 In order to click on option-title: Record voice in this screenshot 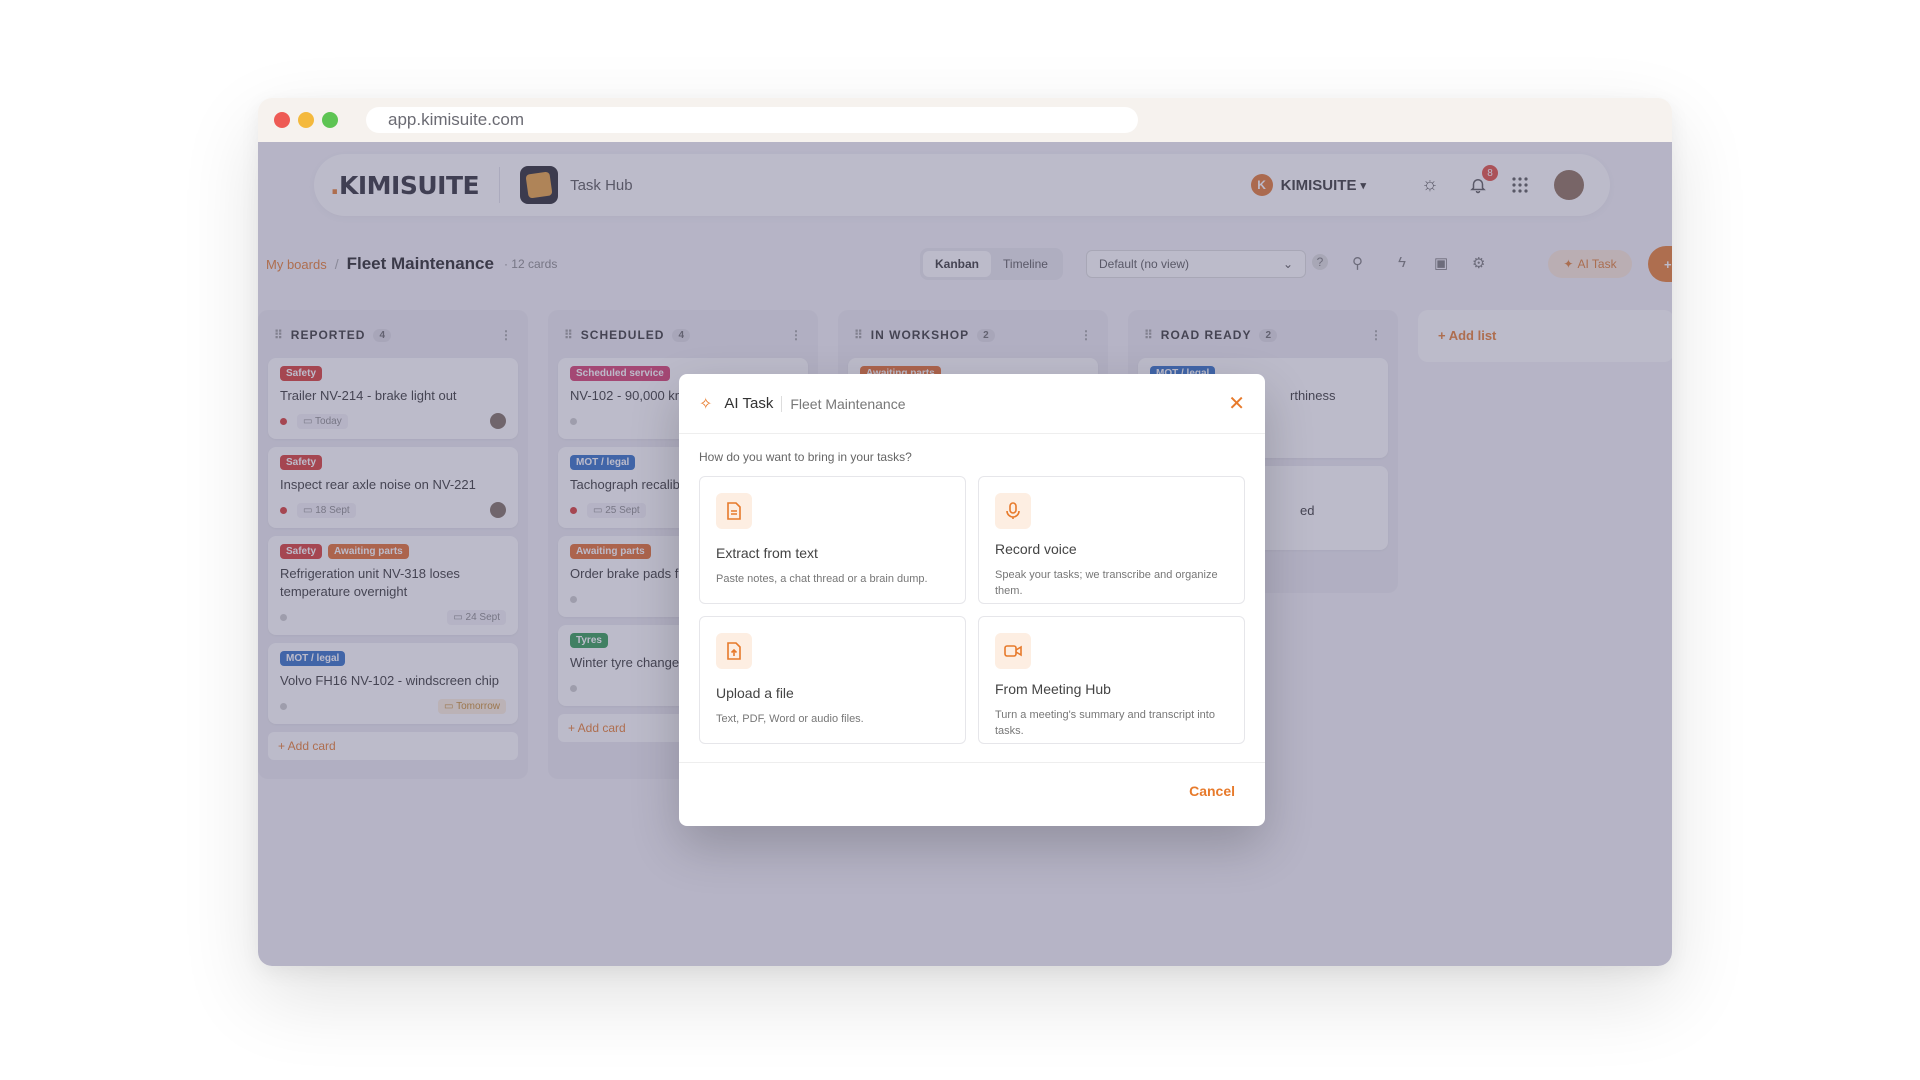, I will do `click(1036, 549)`.